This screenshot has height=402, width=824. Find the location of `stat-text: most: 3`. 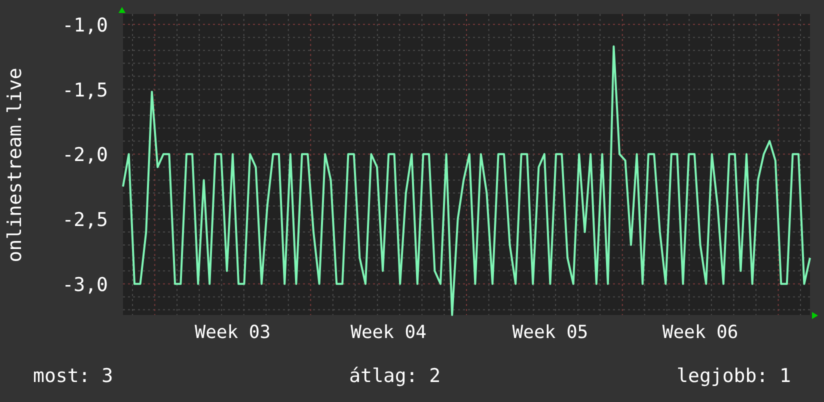

stat-text: most: 3 is located at coordinates (73, 376).